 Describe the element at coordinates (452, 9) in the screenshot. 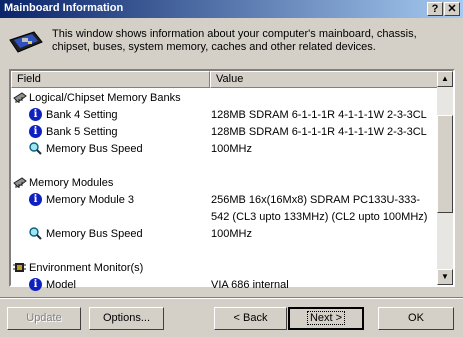

I see `close-button: ✕` at that location.